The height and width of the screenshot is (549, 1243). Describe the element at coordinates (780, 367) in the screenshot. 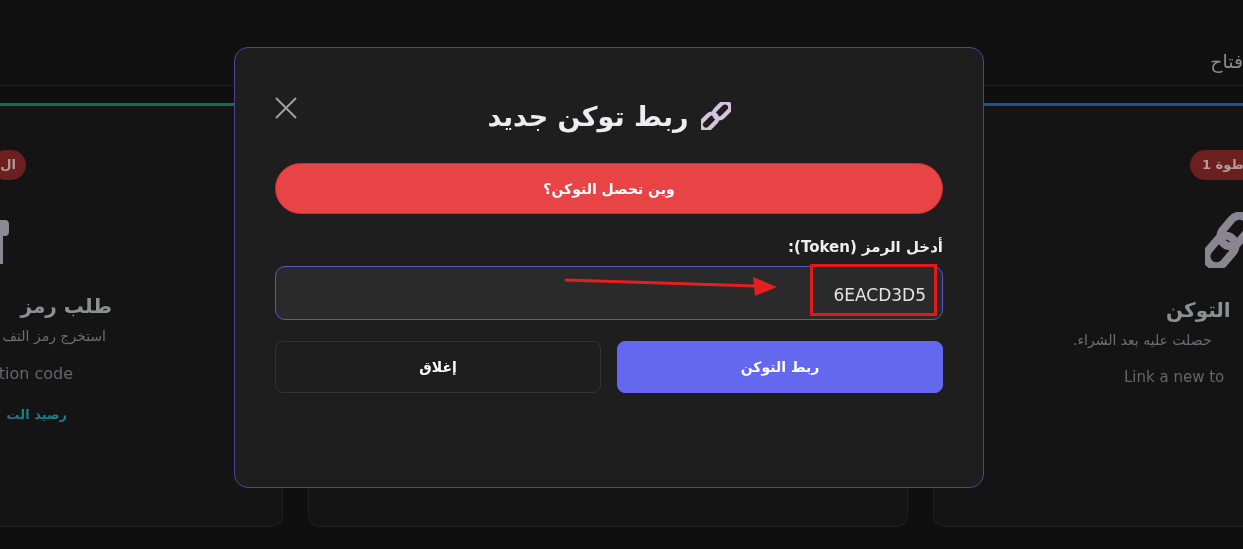

I see `link-button: ربط التوكن` at that location.